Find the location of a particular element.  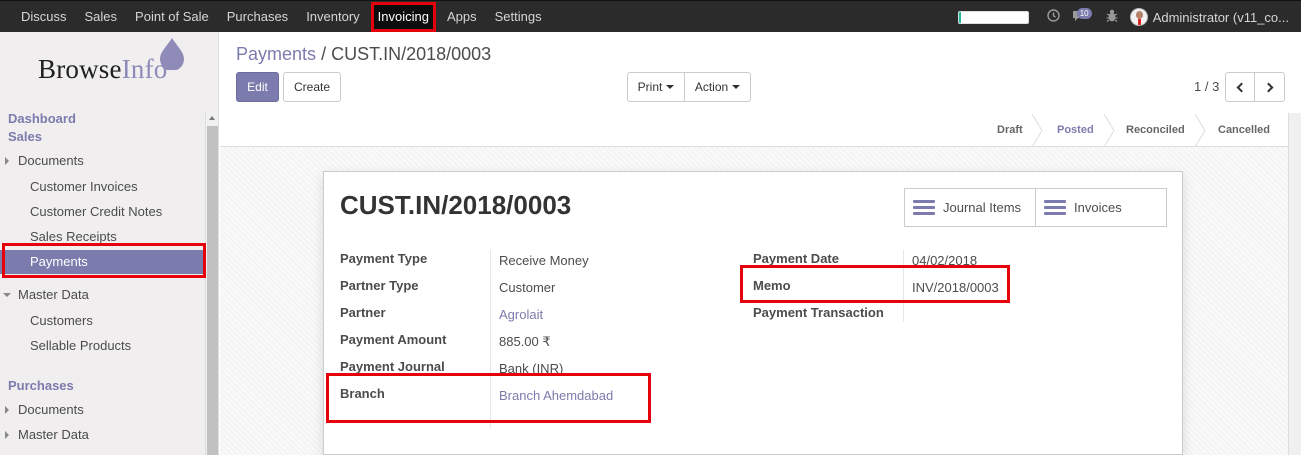

chat-icon: 10 is located at coordinates (1083, 16).